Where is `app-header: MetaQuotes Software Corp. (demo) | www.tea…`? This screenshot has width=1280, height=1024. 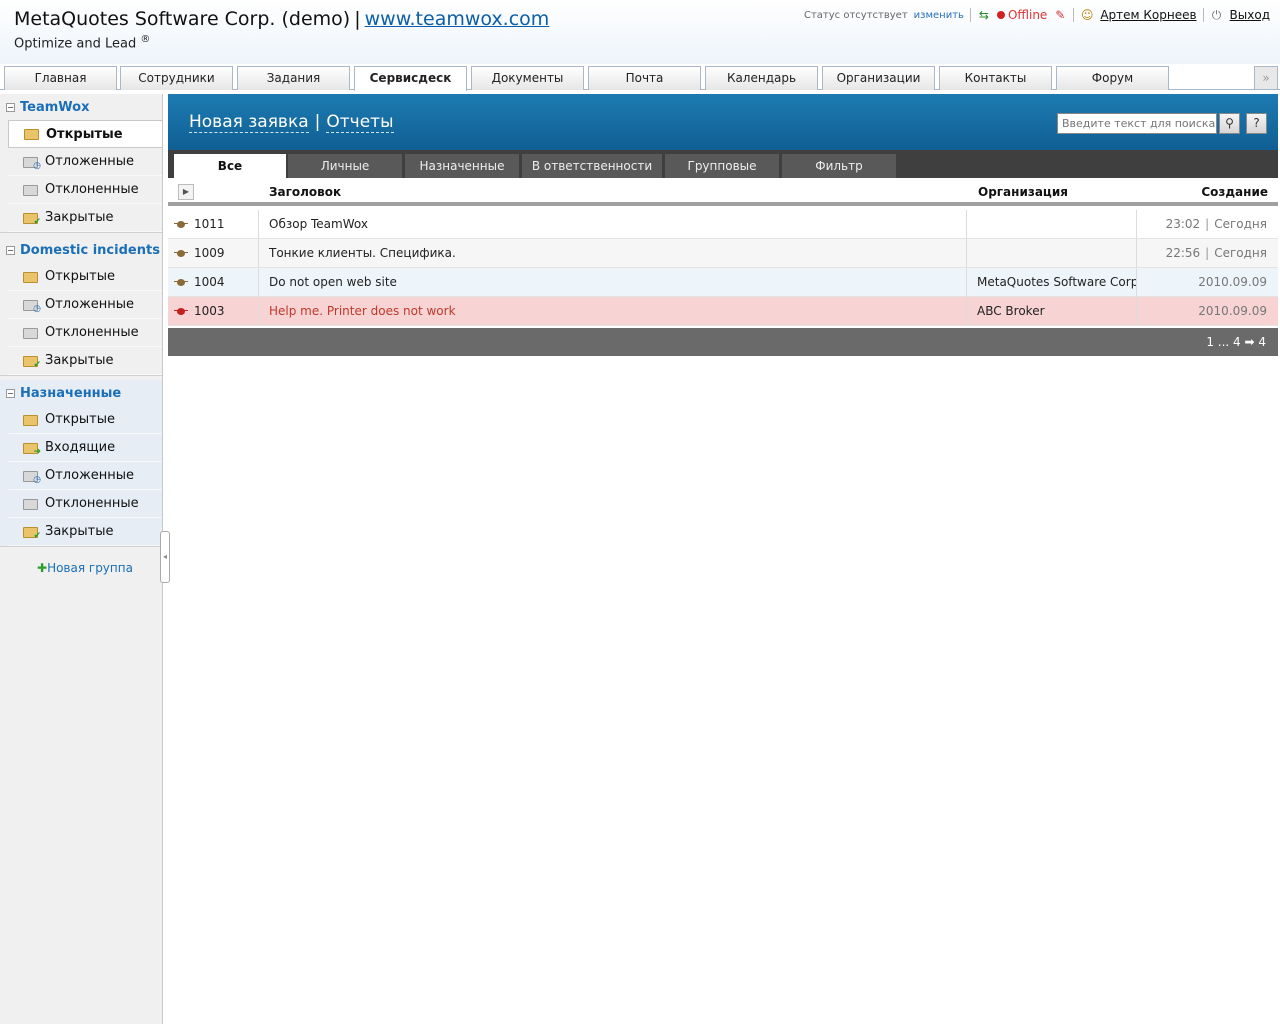 app-header: MetaQuotes Software Corp. (demo) | www.tea… is located at coordinates (640, 32).